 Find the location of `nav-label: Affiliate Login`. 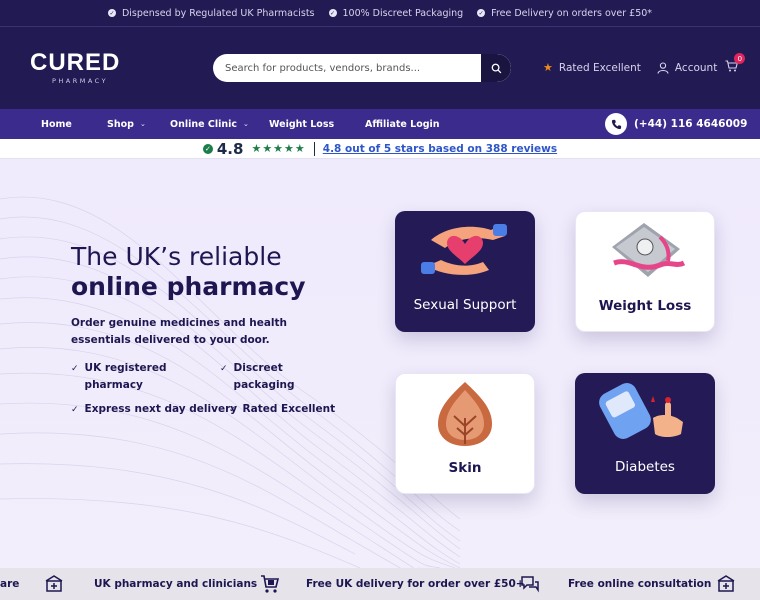

nav-label: Affiliate Login is located at coordinates (402, 124).